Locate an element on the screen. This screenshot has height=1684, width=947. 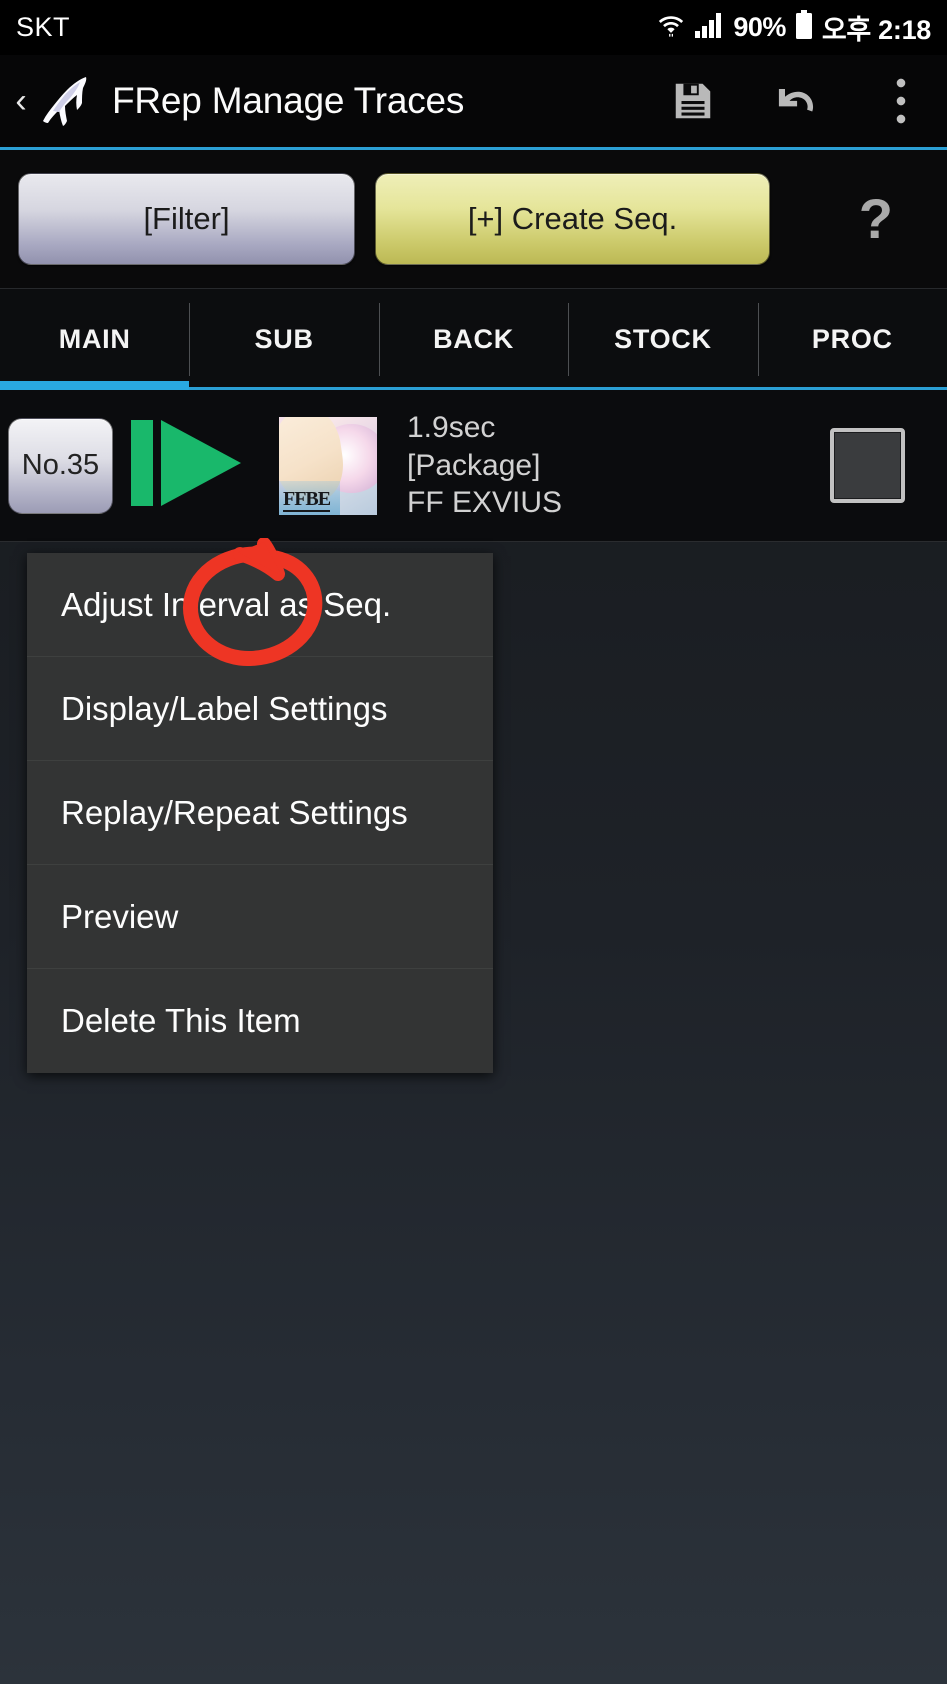
undo-icon is located at coordinates (797, 101).